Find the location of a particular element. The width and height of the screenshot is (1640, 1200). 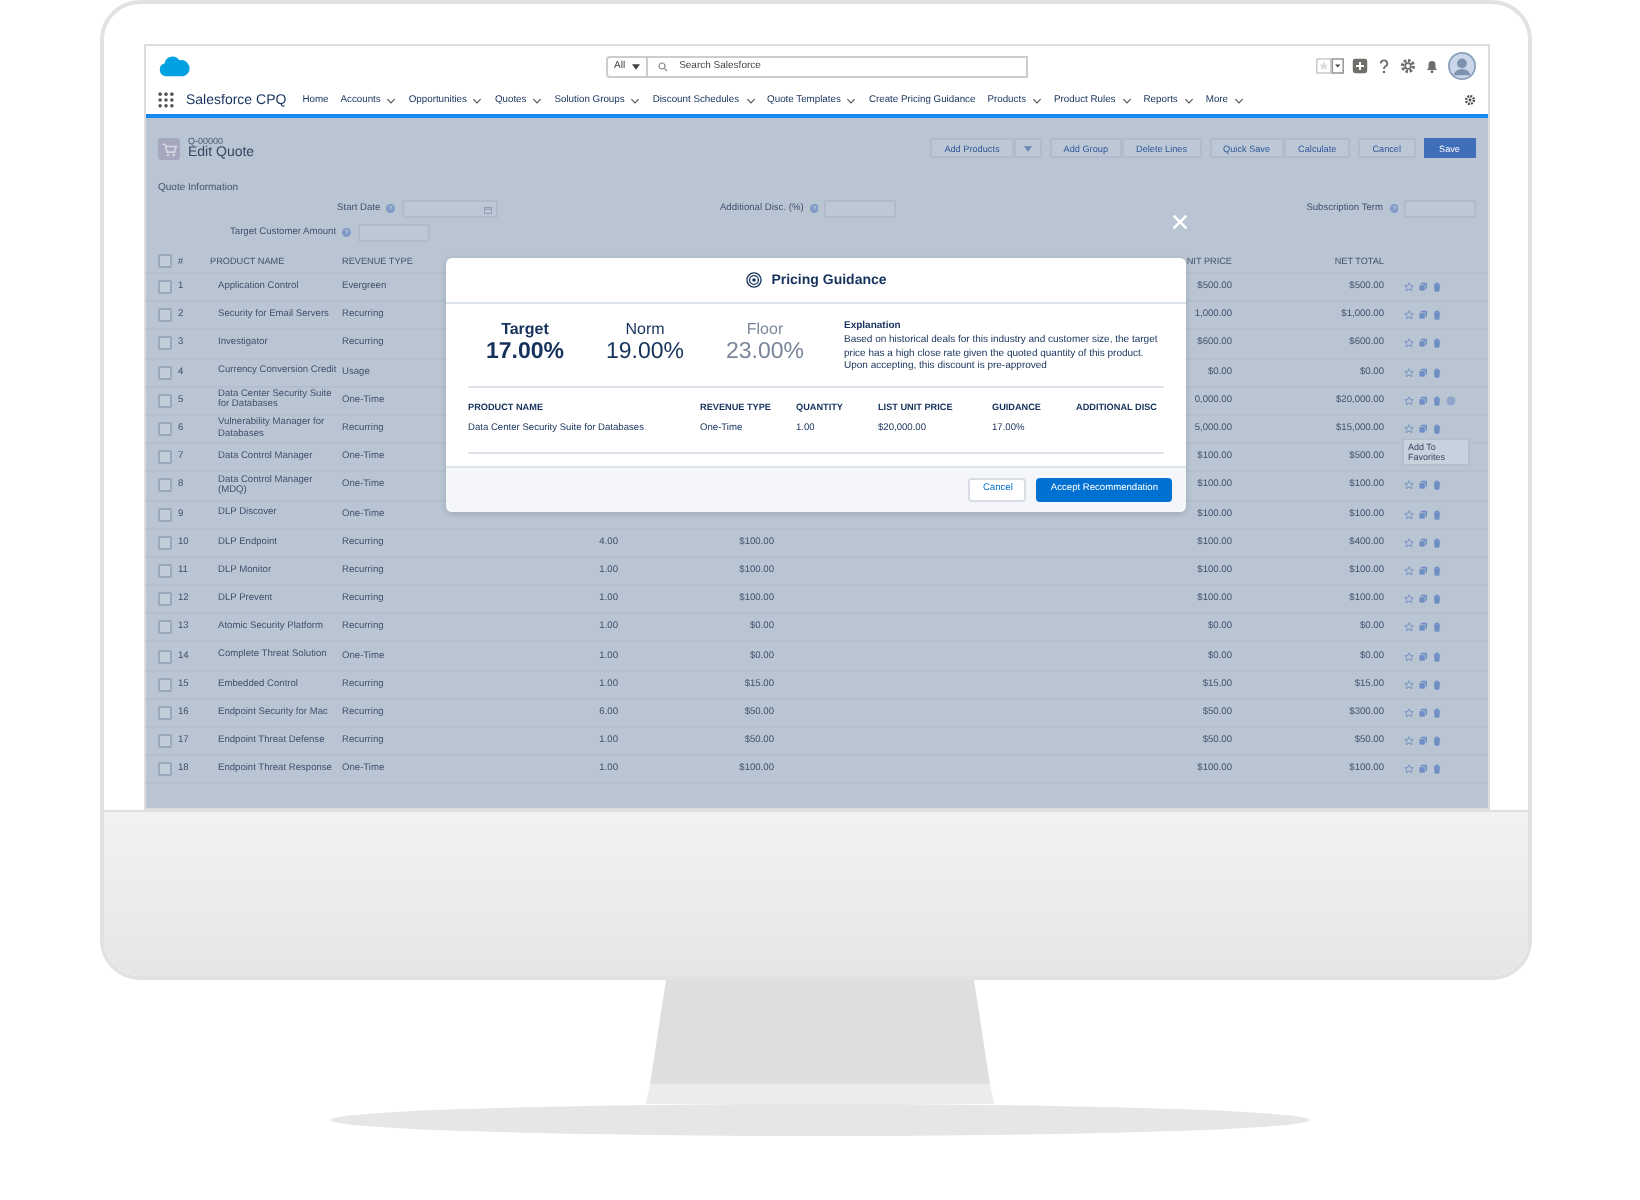

metric-label: Norm is located at coordinates (645, 329).